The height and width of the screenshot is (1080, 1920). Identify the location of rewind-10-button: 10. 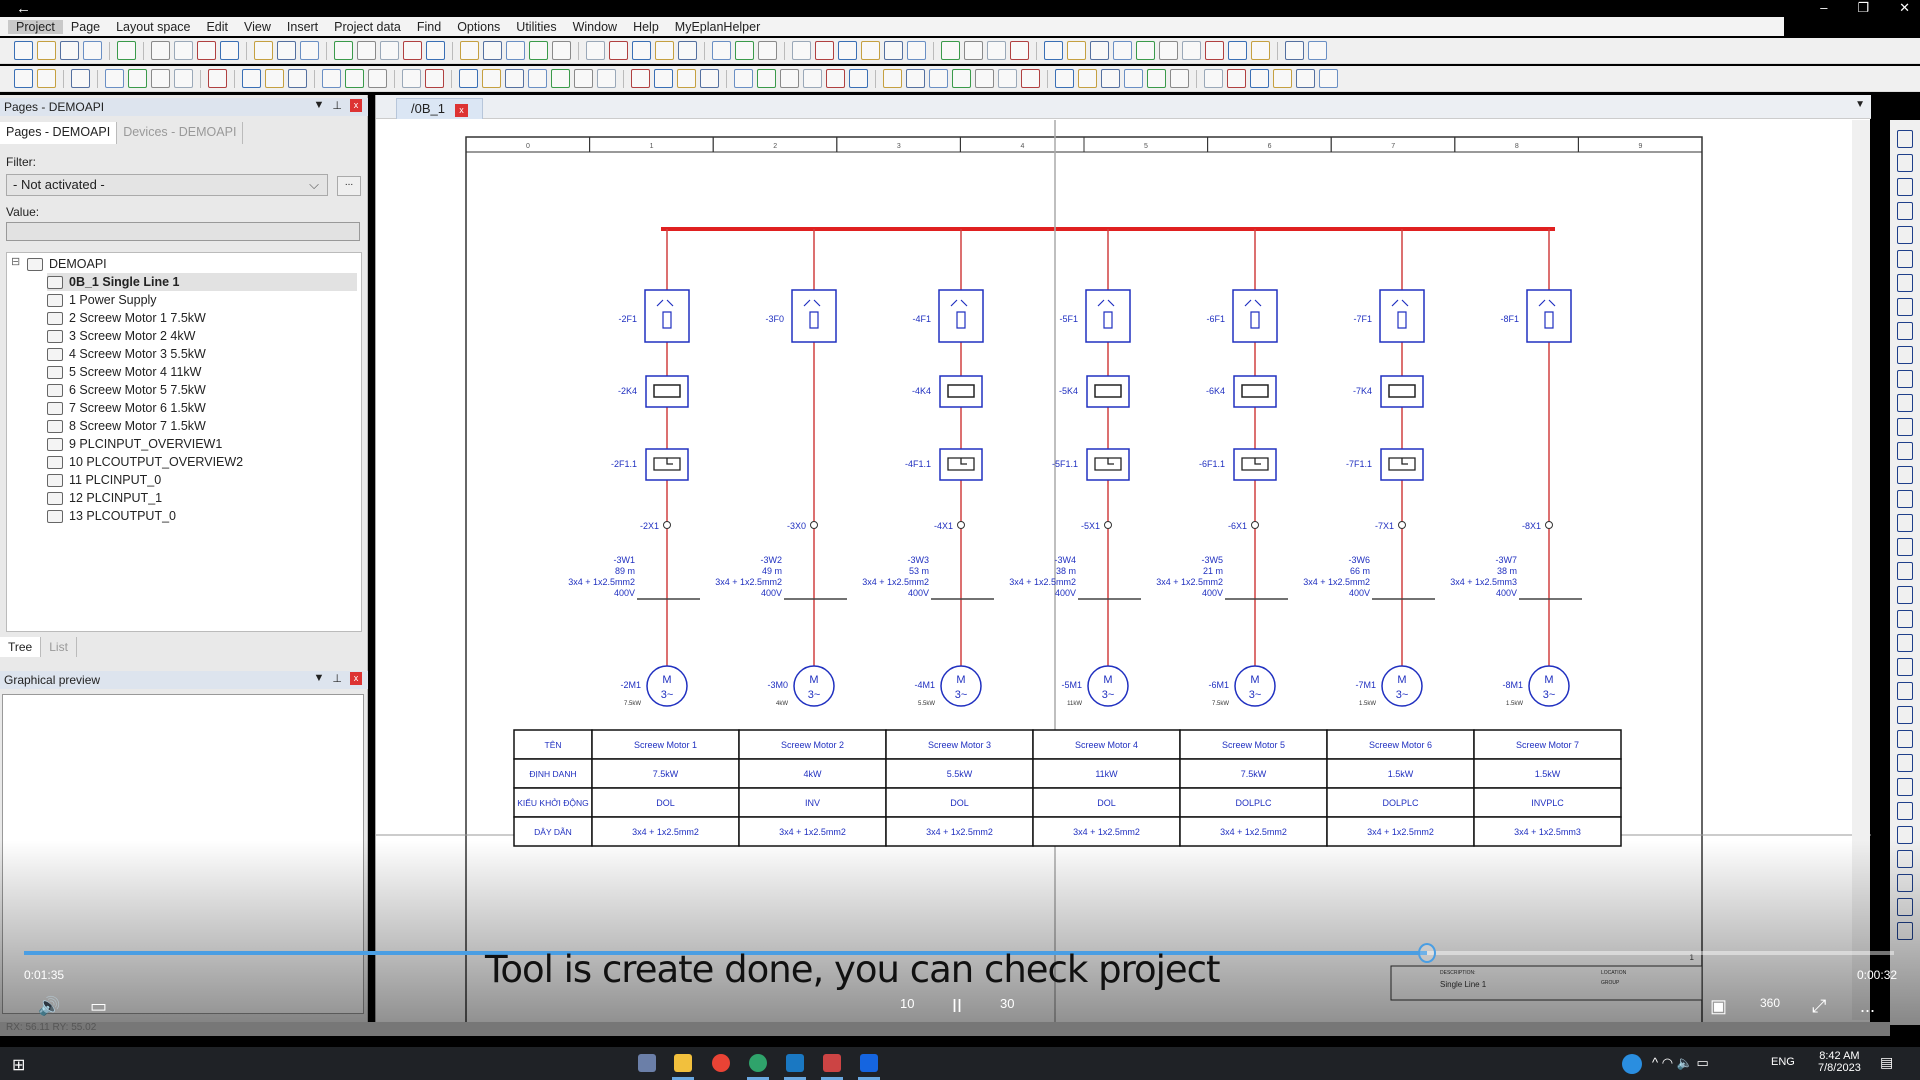
(907, 1003).